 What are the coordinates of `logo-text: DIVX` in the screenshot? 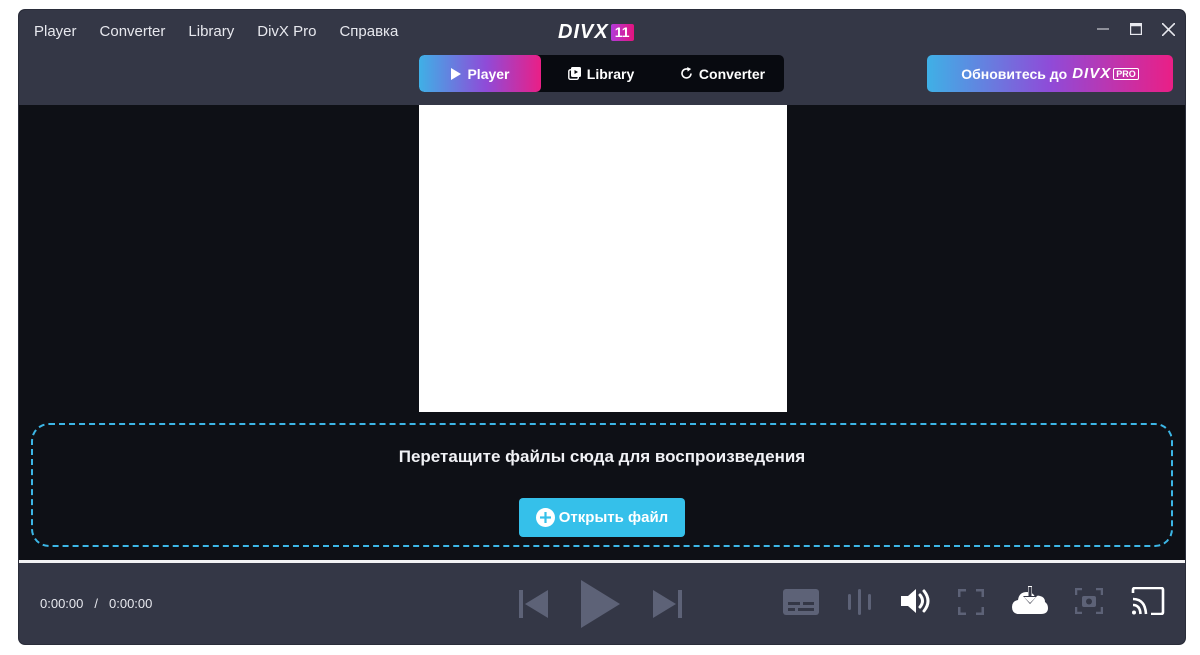 It's located at (583, 31).